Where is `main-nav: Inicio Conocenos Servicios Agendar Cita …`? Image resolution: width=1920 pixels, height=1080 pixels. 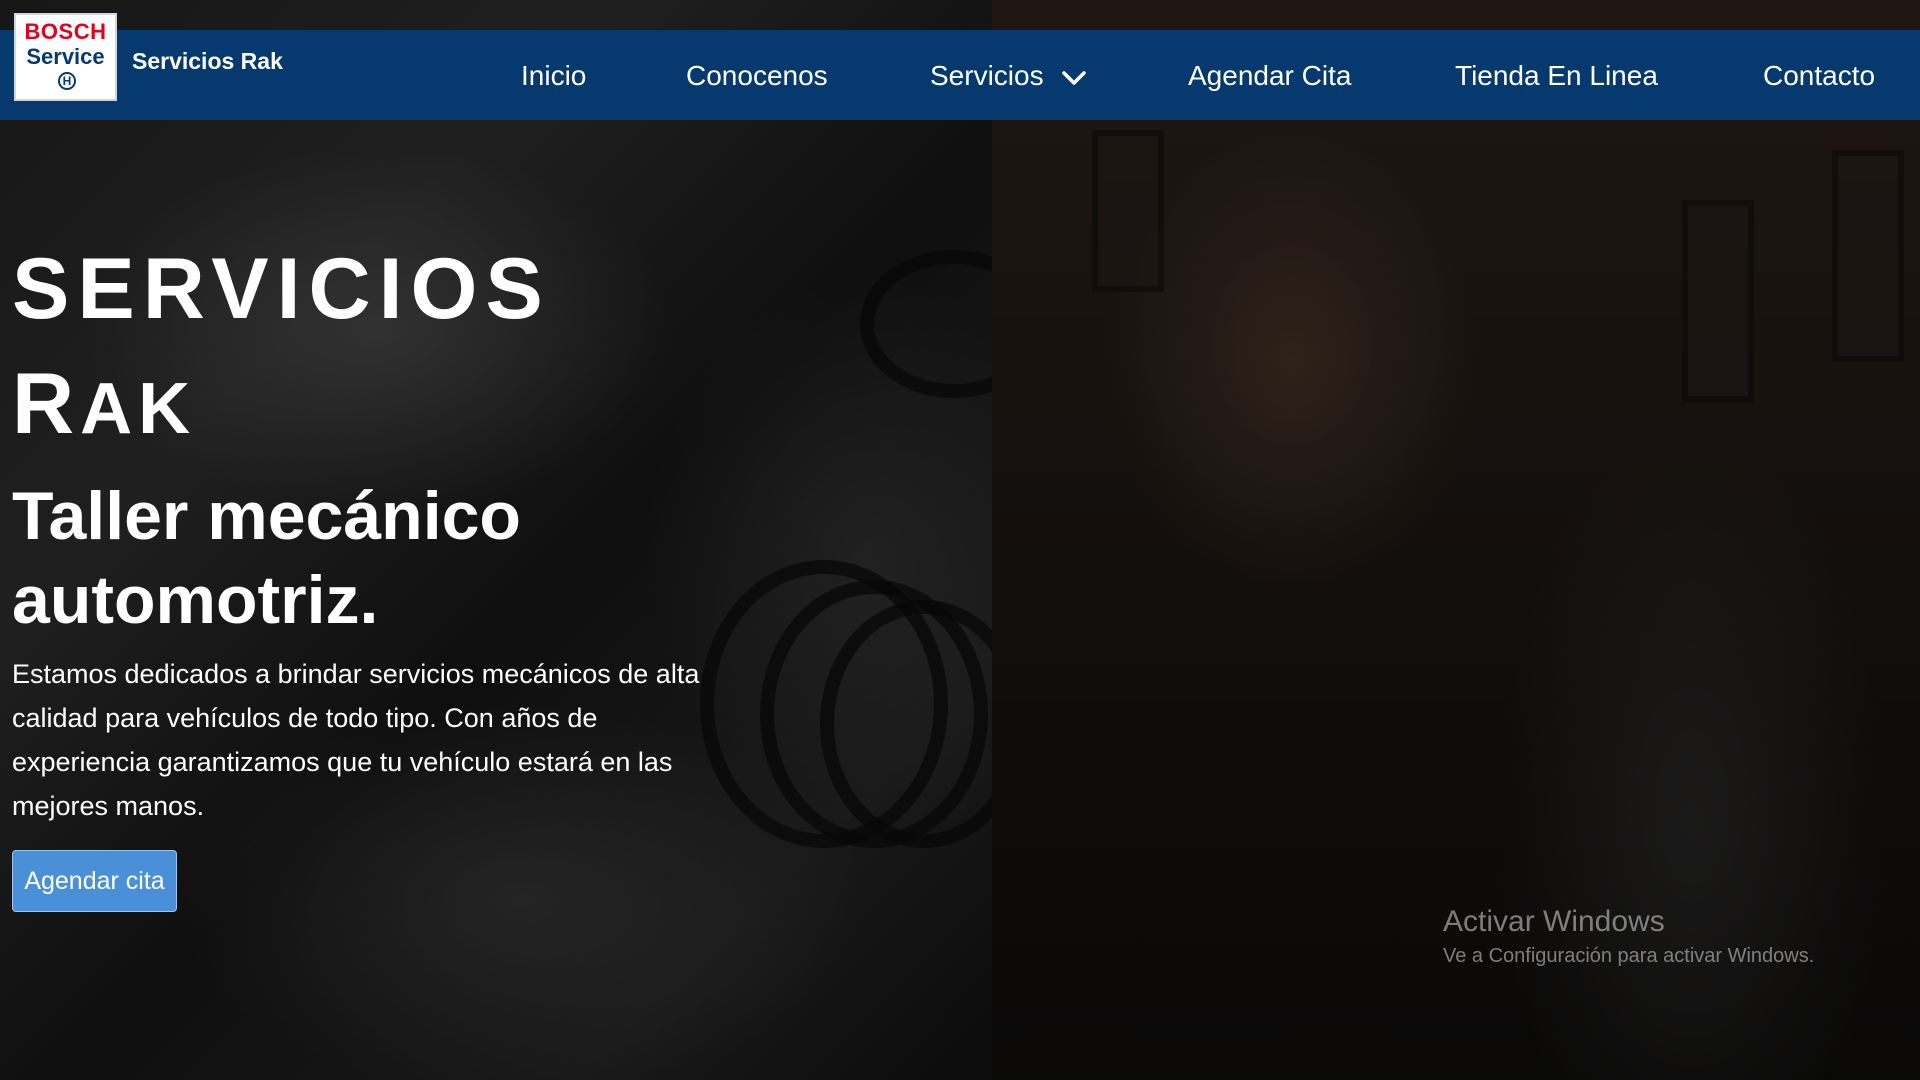 main-nav: Inicio Conocenos Servicios Agendar Cita … is located at coordinates (960, 76).